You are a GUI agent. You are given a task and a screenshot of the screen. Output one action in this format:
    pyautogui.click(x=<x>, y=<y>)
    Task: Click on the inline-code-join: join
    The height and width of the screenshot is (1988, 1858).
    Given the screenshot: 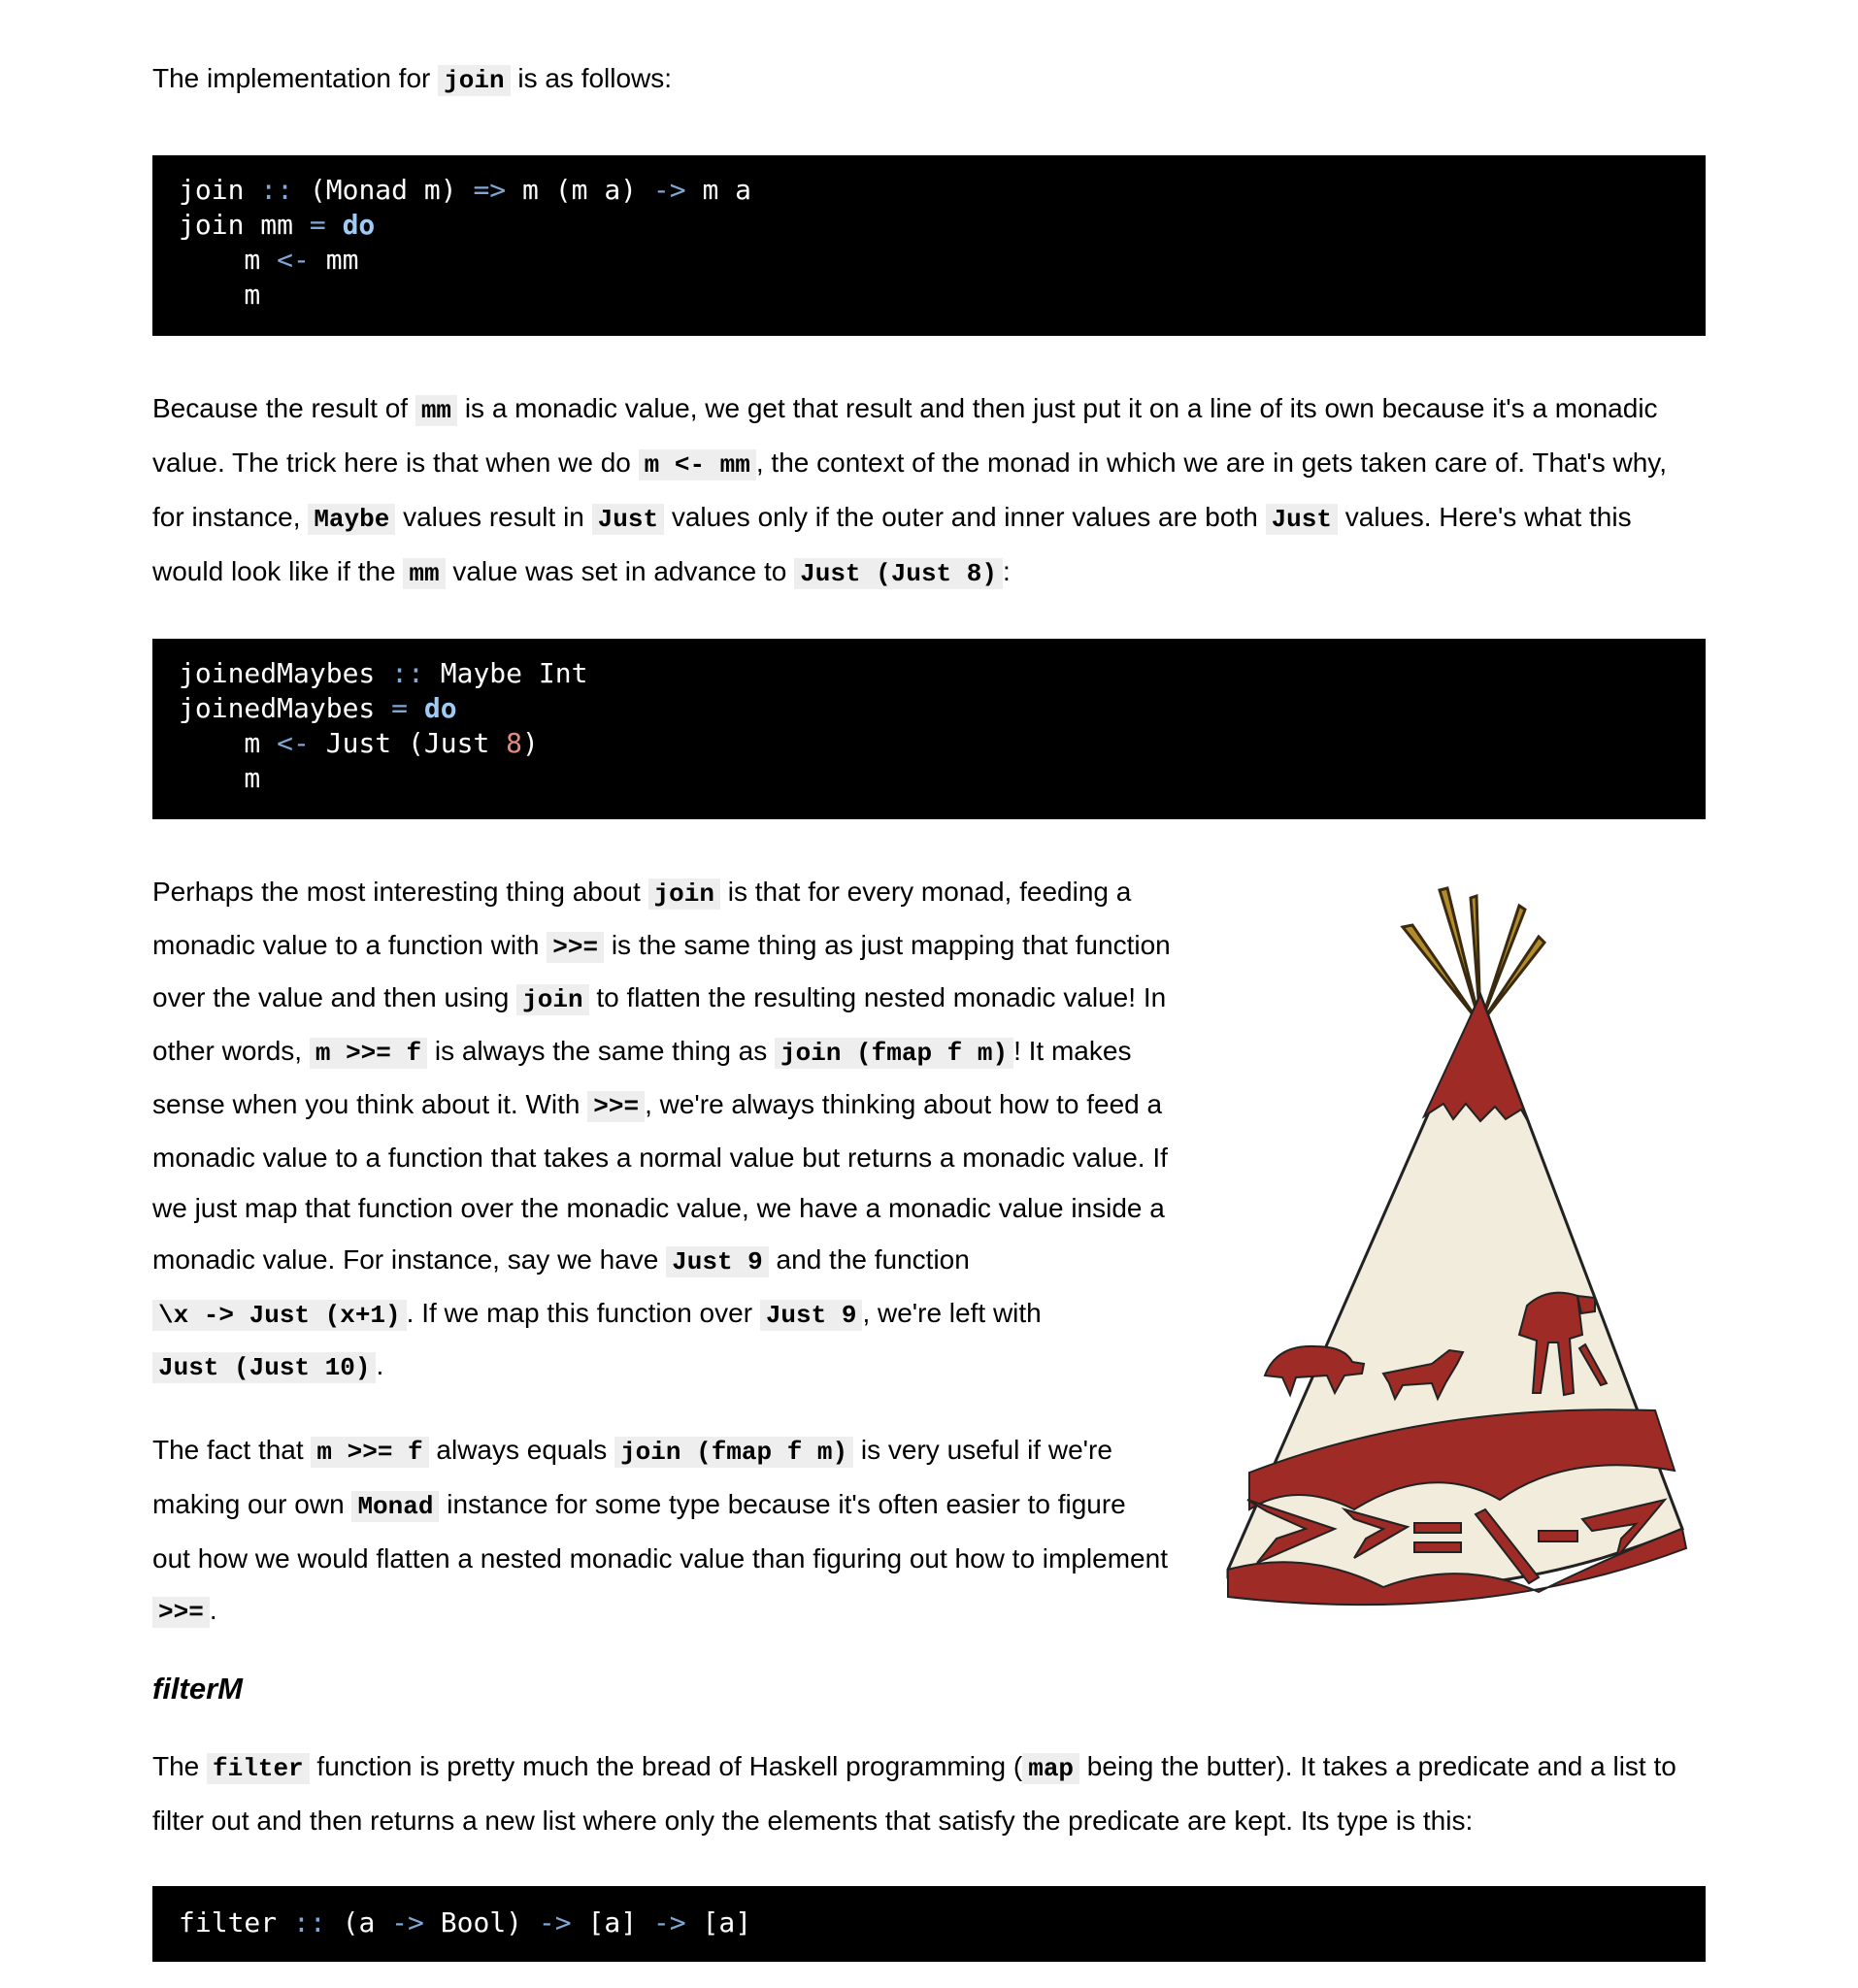 What is the action you would take?
    pyautogui.click(x=474, y=80)
    